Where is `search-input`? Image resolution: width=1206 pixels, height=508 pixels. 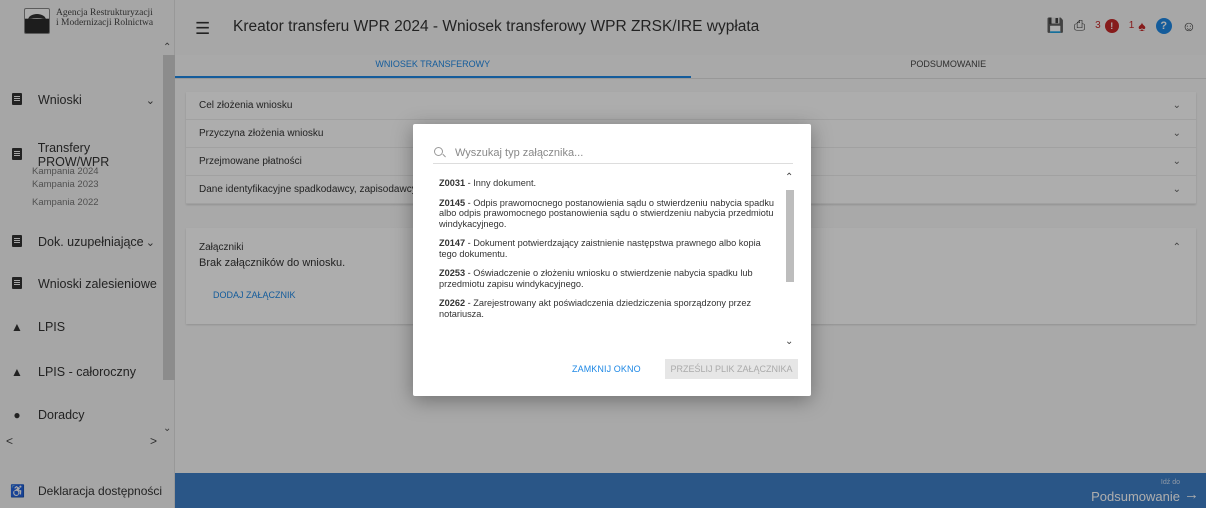 search-input is located at coordinates (615, 152).